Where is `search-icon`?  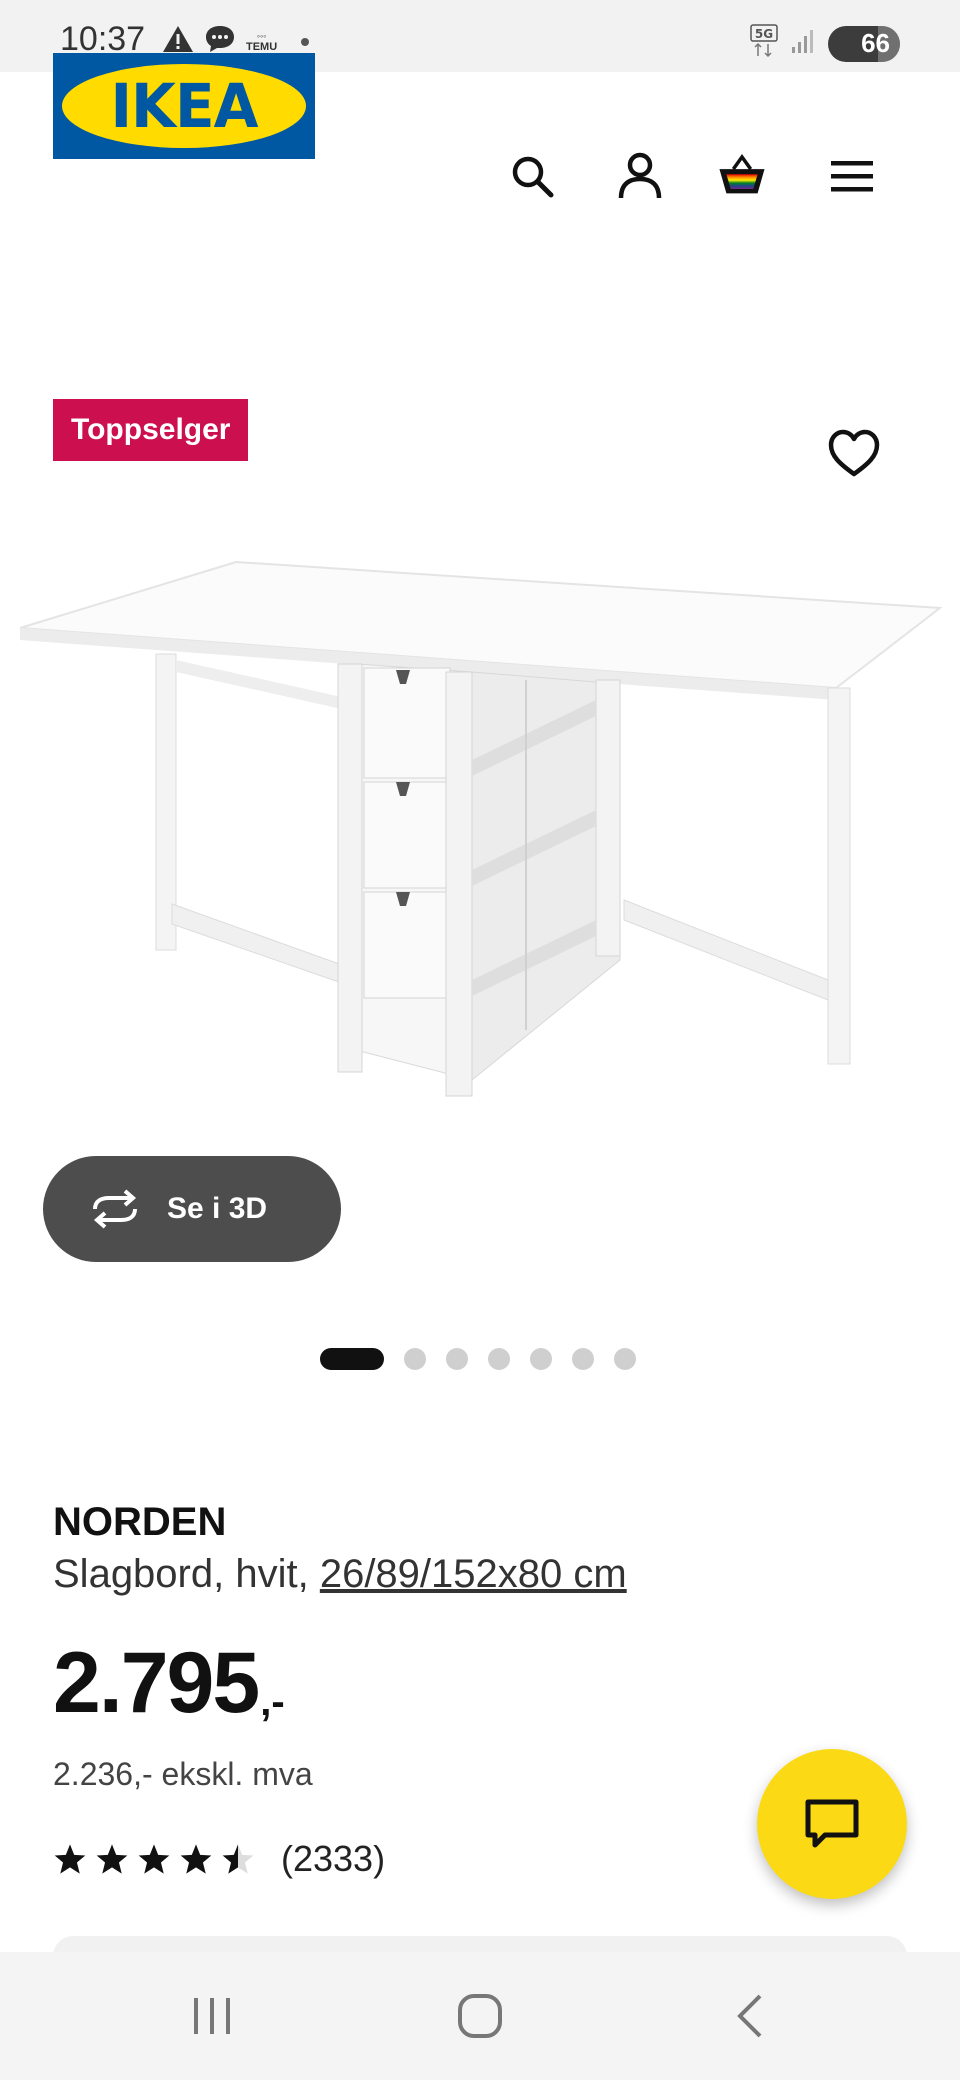
search-icon is located at coordinates (532, 176).